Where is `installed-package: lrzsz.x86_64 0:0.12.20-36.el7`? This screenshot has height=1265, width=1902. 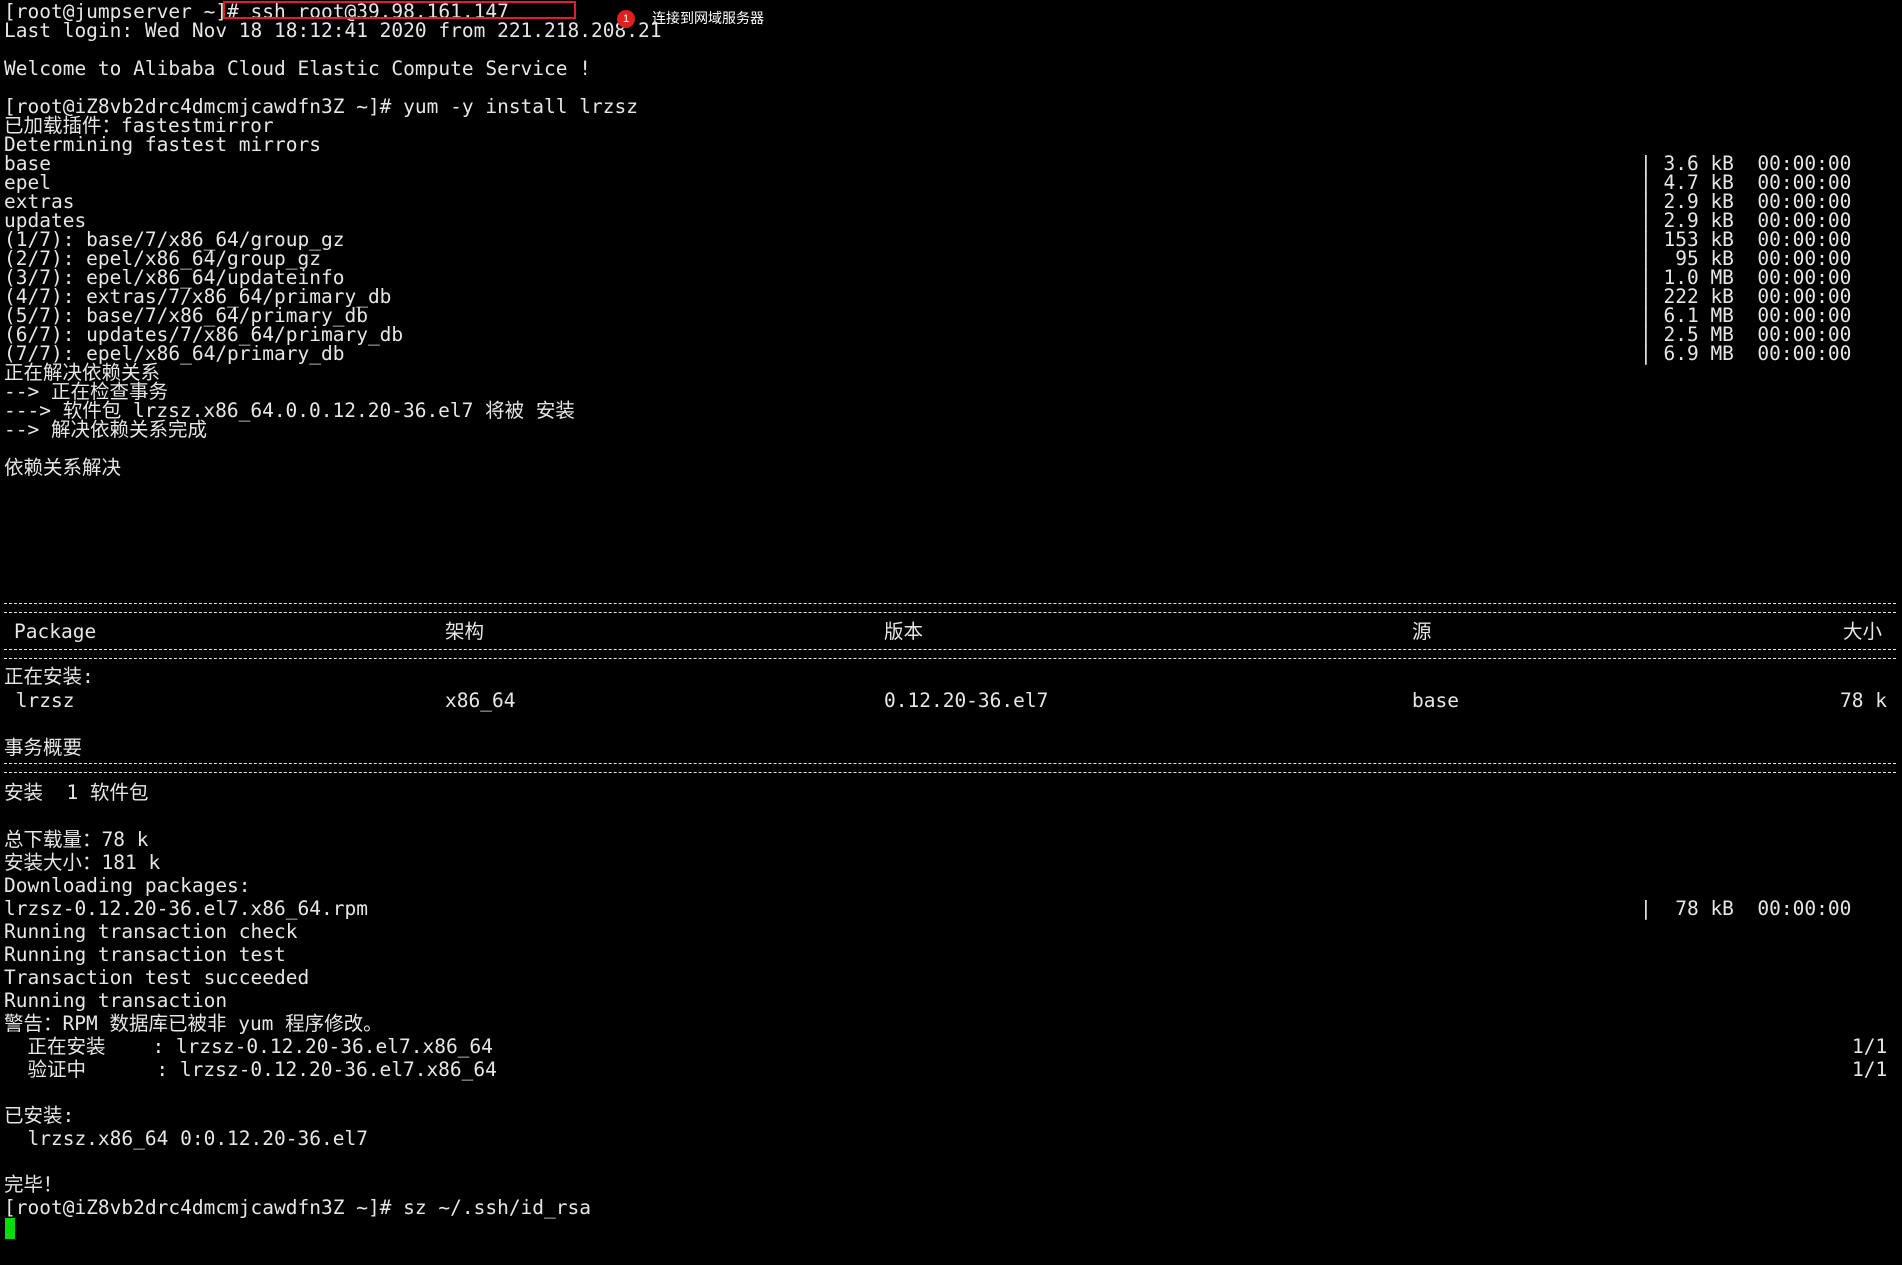 installed-package: lrzsz.x86_64 0:0.12.20-36.el7 is located at coordinates (186, 1138).